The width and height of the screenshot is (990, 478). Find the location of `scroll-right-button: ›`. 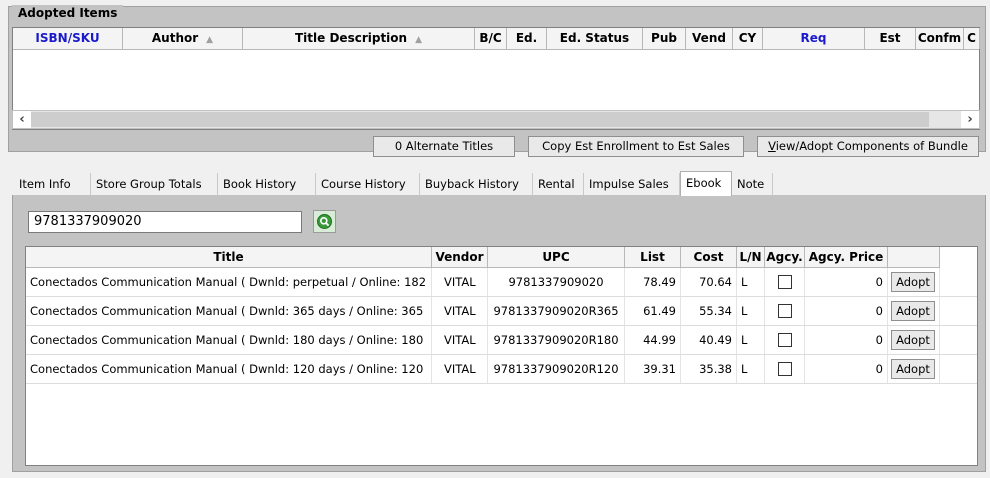

scroll-right-button: › is located at coordinates (970, 119).